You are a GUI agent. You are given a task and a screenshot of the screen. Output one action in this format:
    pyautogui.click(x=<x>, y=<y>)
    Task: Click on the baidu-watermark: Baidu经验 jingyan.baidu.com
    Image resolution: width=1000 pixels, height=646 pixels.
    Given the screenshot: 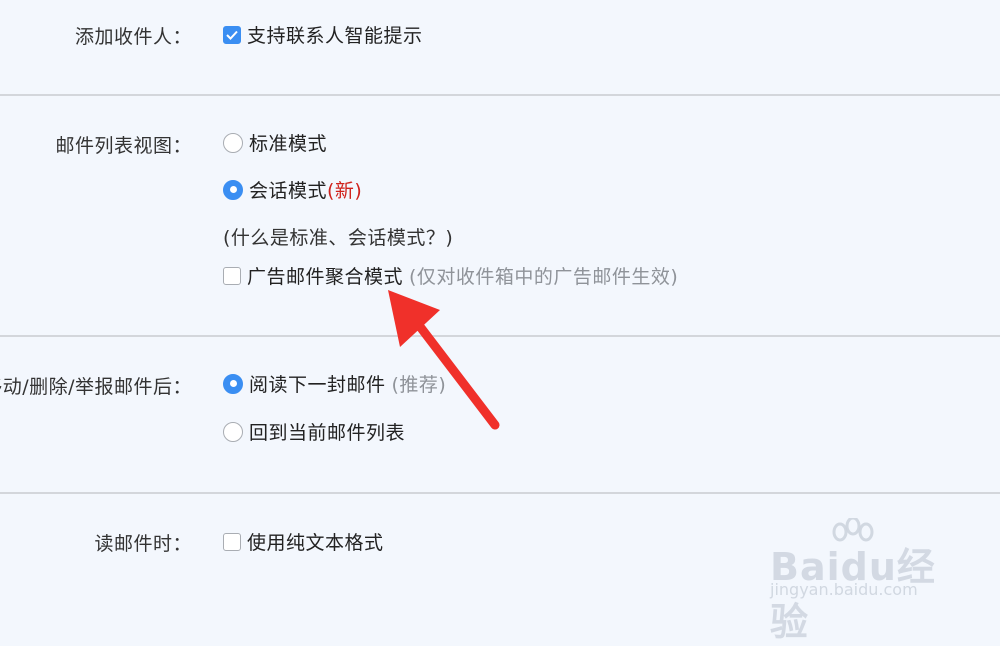 What is the action you would take?
    pyautogui.click(x=870, y=581)
    